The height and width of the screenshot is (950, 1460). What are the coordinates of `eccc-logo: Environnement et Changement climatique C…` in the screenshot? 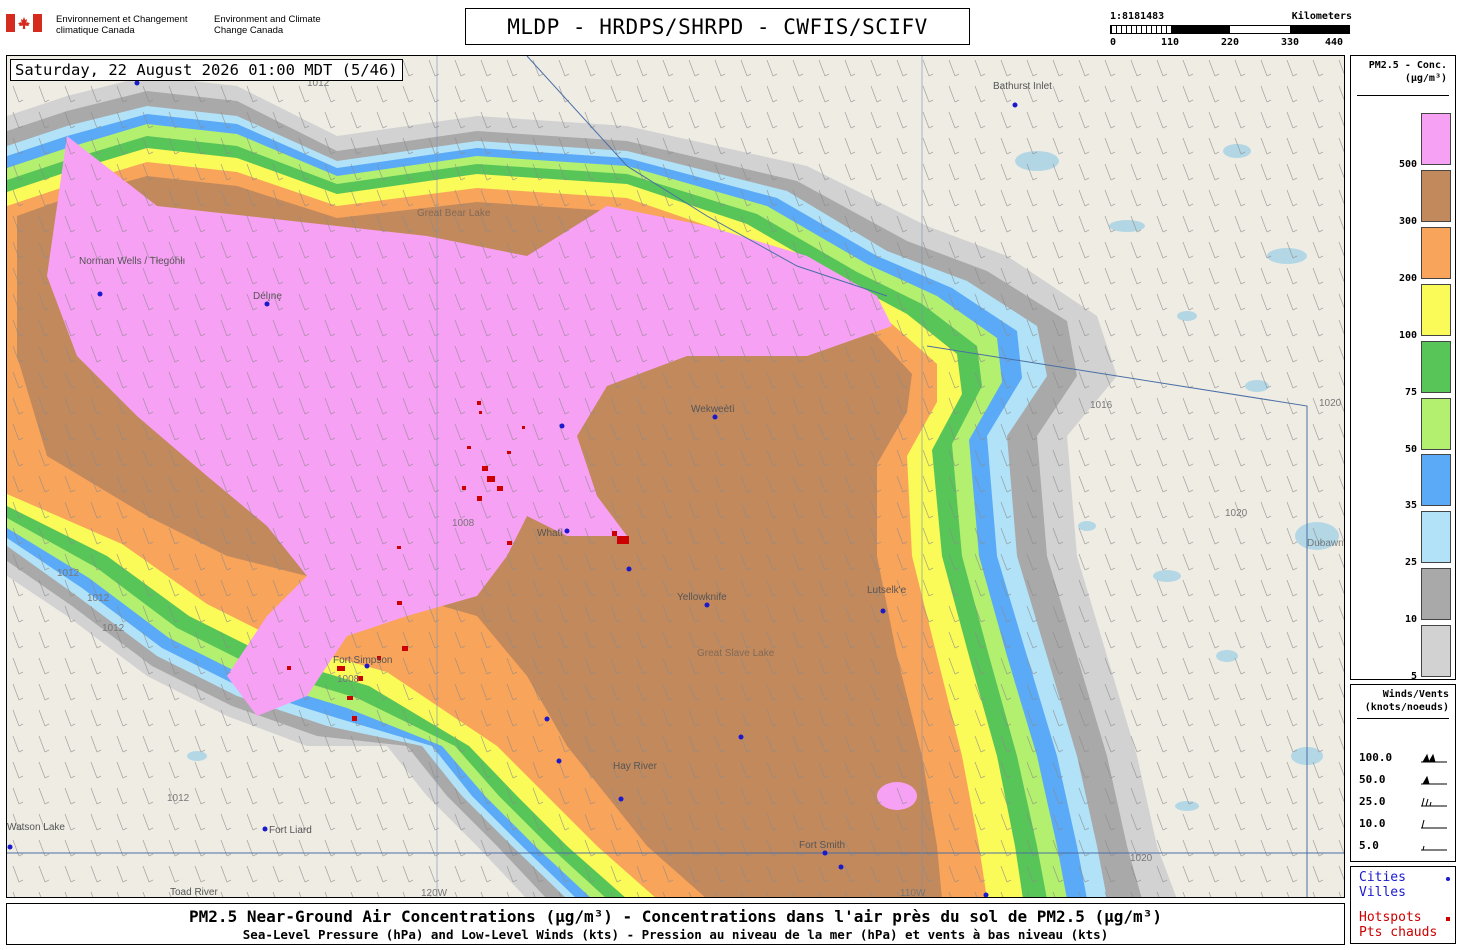 It's located at (171, 27).